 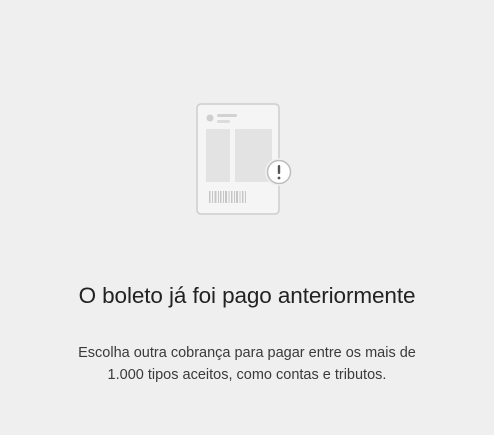 I want to click on page-title: O boleto já foi pago anteriormente, so click(x=247, y=295).